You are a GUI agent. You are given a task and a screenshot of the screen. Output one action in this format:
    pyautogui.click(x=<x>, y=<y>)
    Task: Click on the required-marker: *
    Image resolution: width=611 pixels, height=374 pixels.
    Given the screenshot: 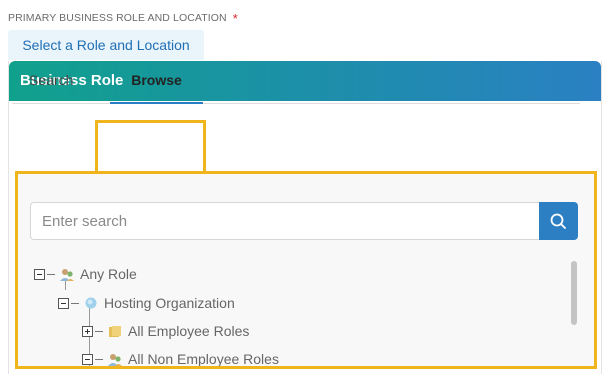 What is the action you would take?
    pyautogui.click(x=235, y=18)
    